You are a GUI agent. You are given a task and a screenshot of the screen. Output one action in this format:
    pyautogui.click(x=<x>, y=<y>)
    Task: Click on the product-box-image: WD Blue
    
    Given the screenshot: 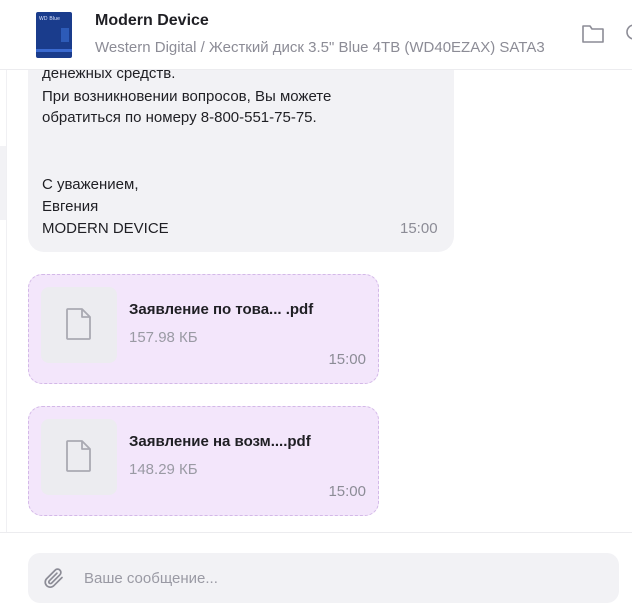 What is the action you would take?
    pyautogui.click(x=54, y=35)
    